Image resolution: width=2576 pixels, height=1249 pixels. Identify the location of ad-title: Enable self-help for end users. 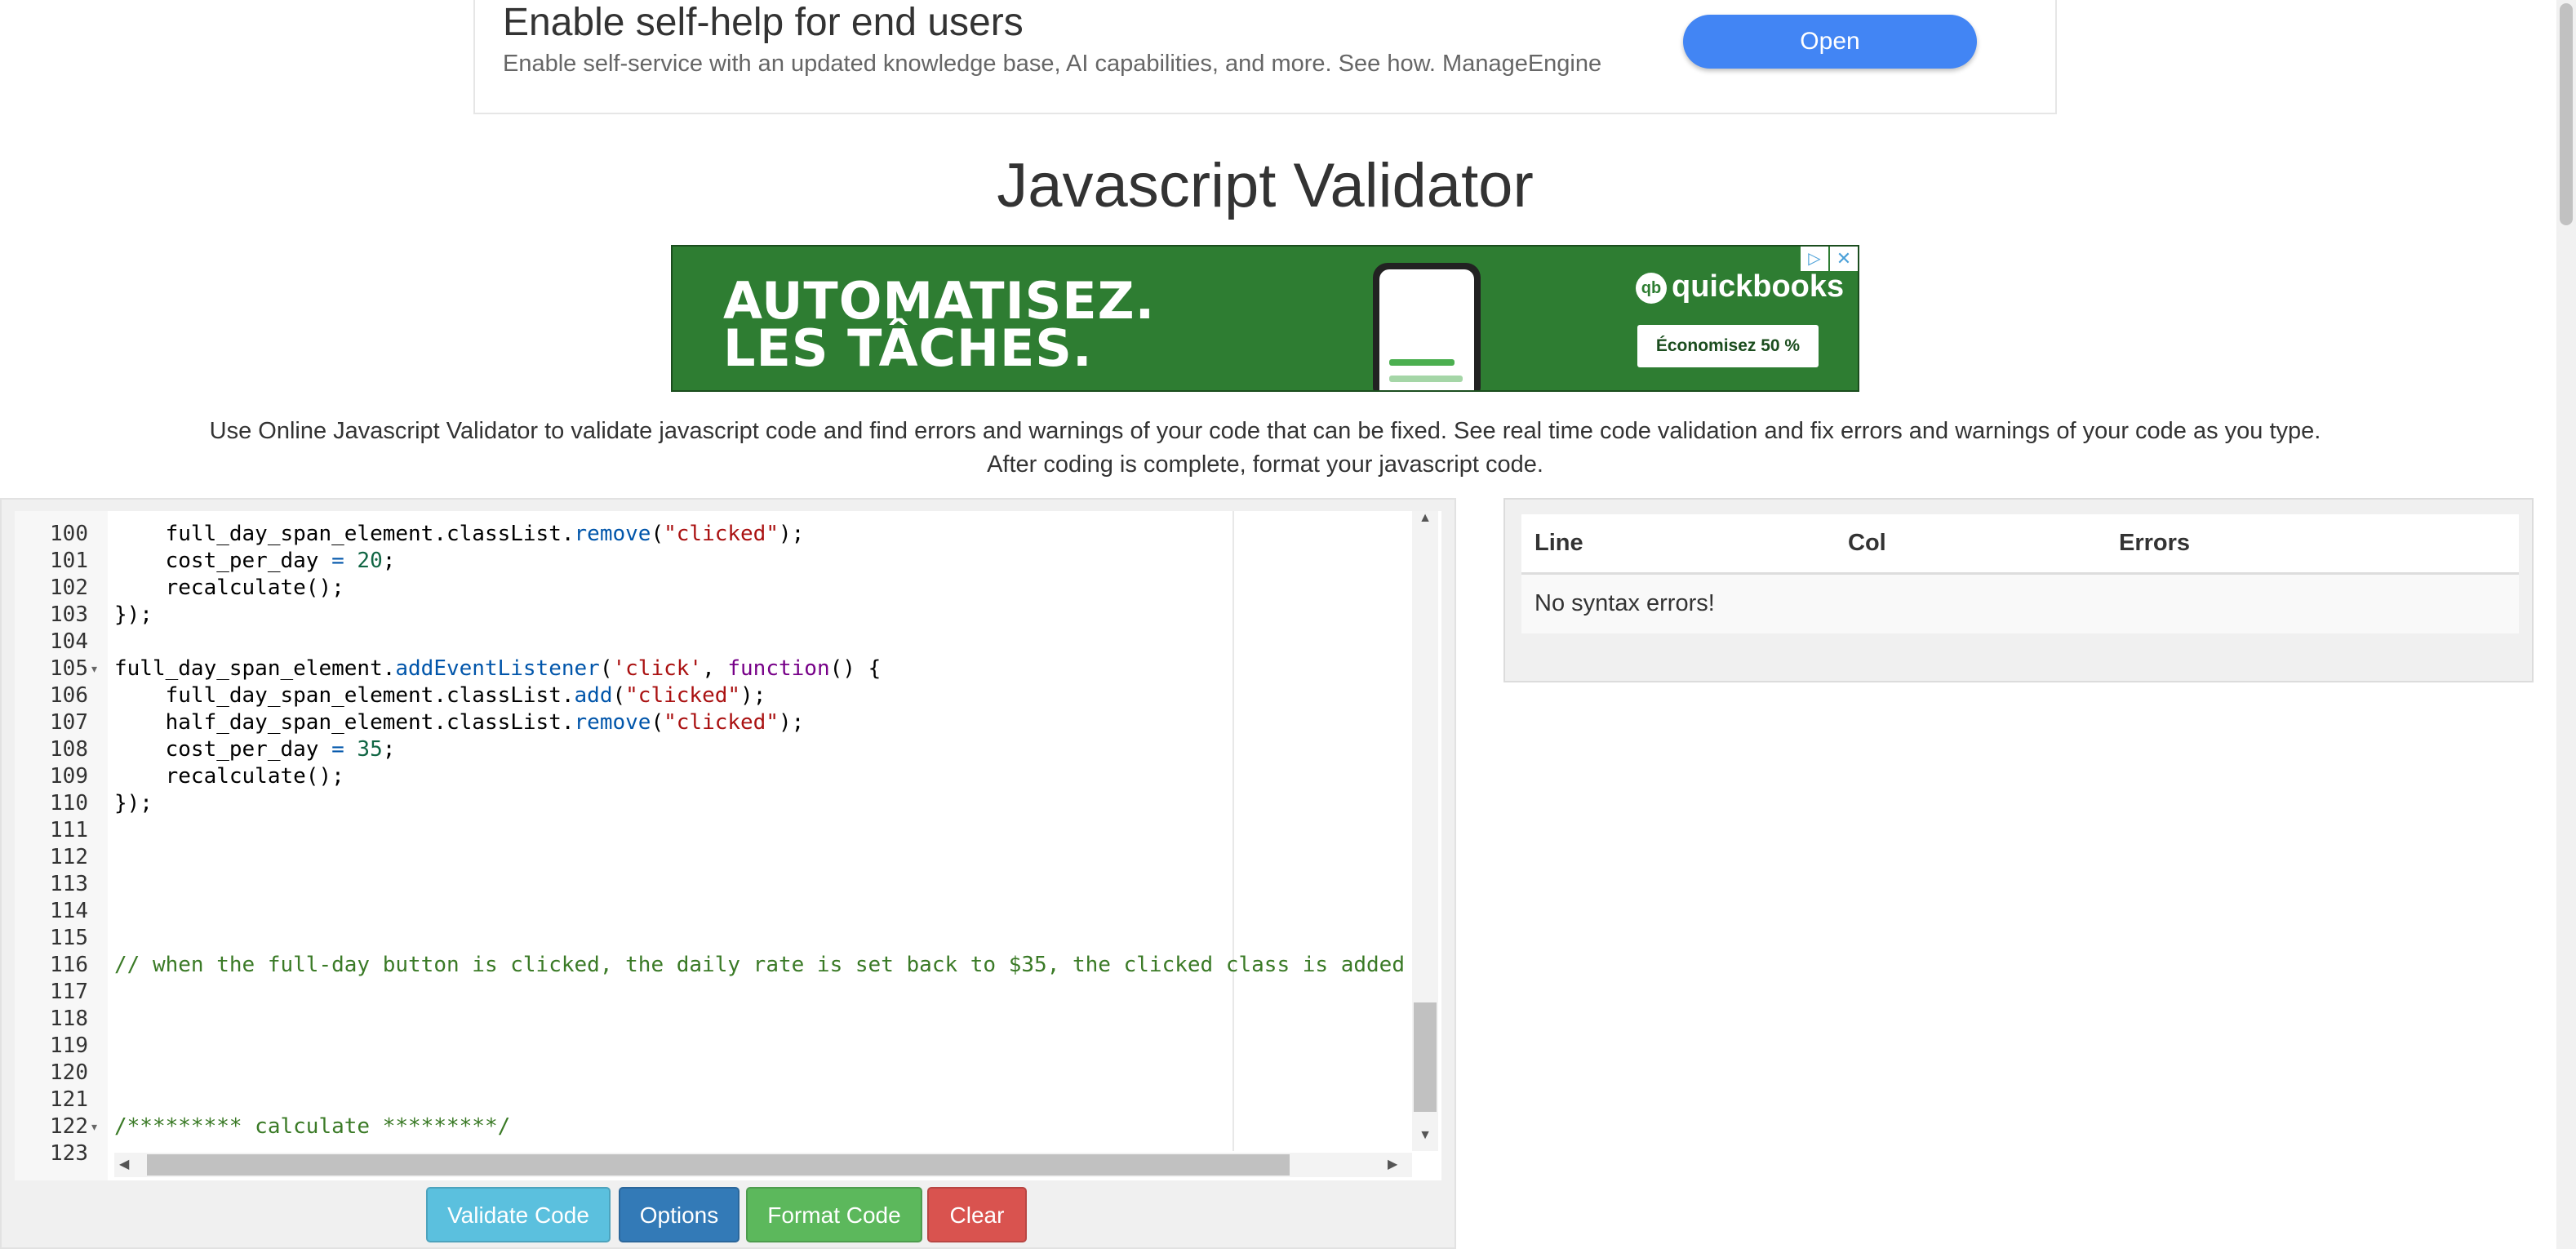
(763, 22).